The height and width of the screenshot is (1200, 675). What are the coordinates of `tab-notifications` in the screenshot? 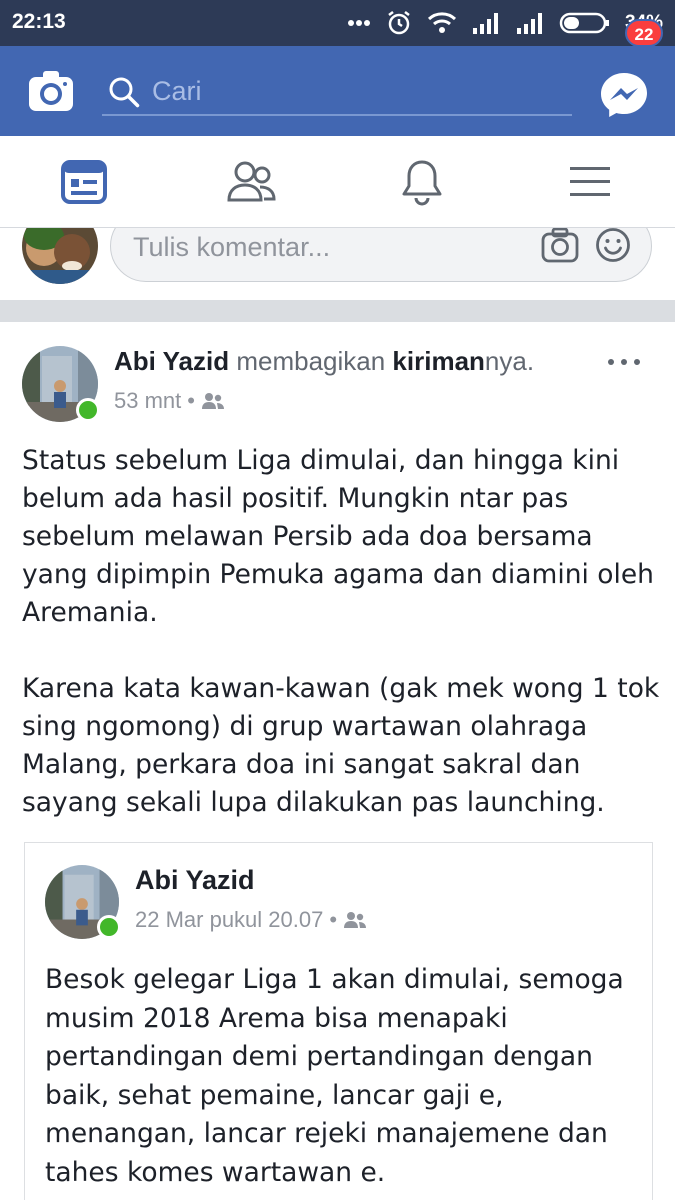 It's located at (422, 182).